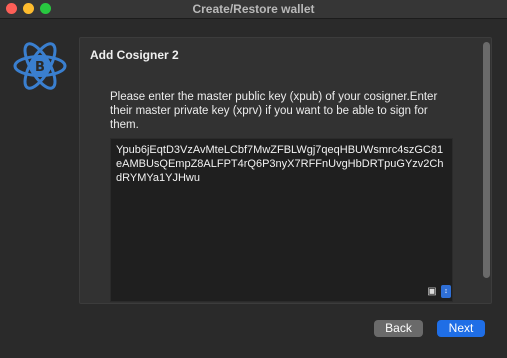  I want to click on back-button: Back, so click(398, 328).